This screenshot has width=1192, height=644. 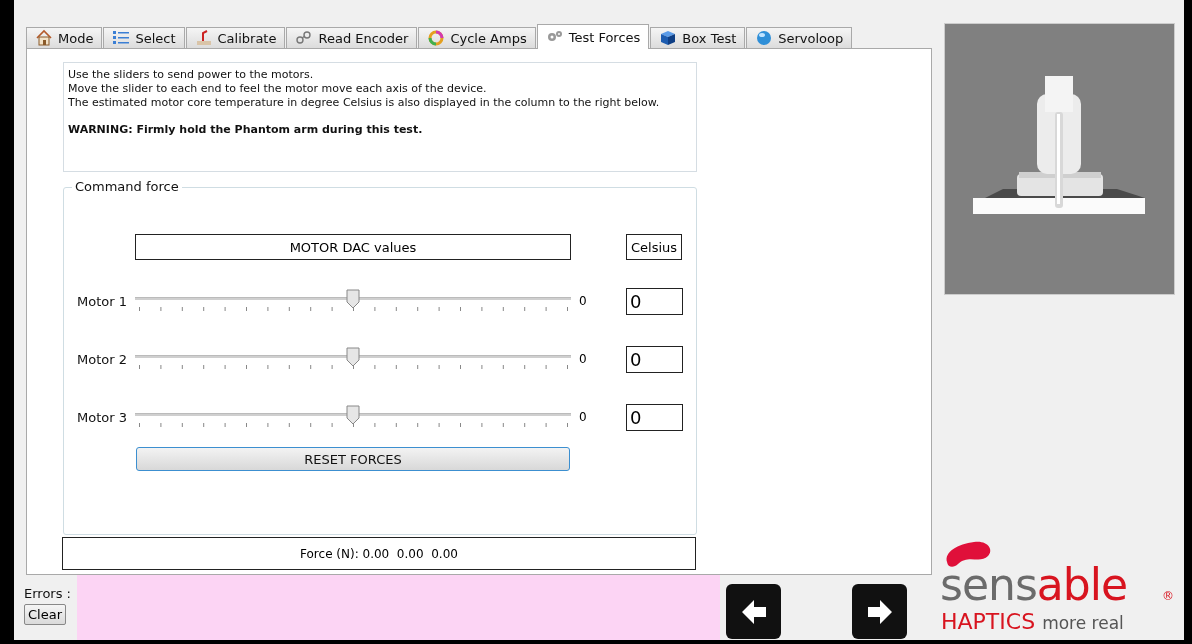 I want to click on list-icon, so click(x=121, y=38).